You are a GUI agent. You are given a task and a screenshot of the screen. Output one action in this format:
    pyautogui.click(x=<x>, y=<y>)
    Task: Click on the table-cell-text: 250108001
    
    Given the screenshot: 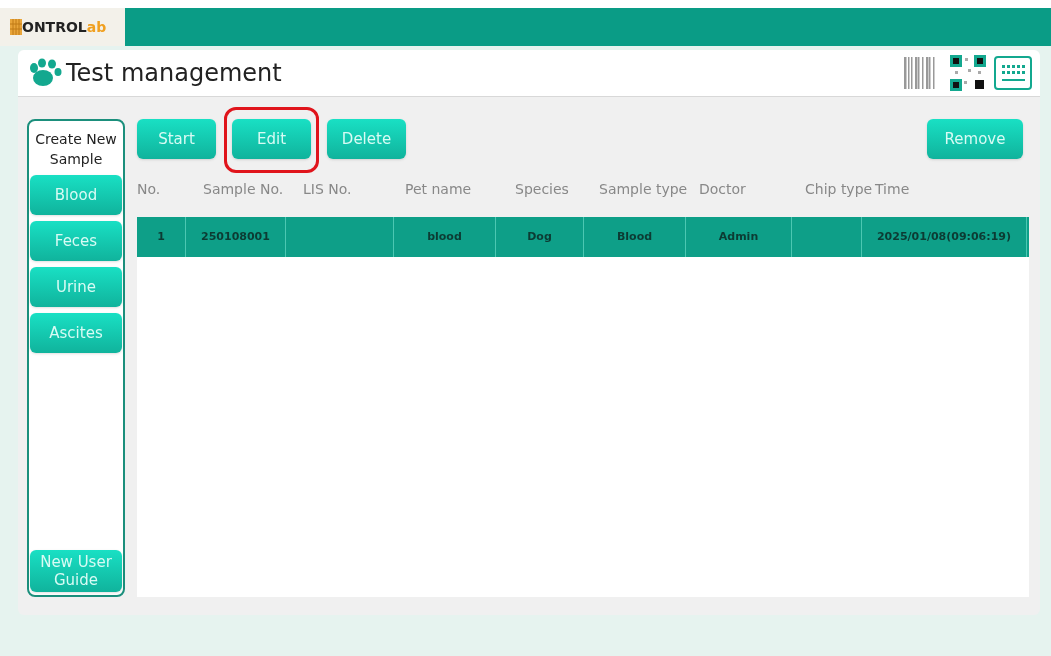 What is the action you would take?
    pyautogui.click(x=235, y=236)
    